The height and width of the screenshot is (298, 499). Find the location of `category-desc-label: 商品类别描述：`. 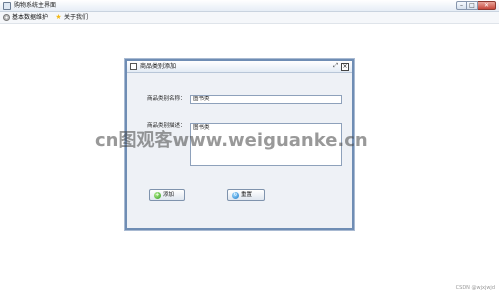

category-desc-label: 商品类别描述： is located at coordinates (166, 126).